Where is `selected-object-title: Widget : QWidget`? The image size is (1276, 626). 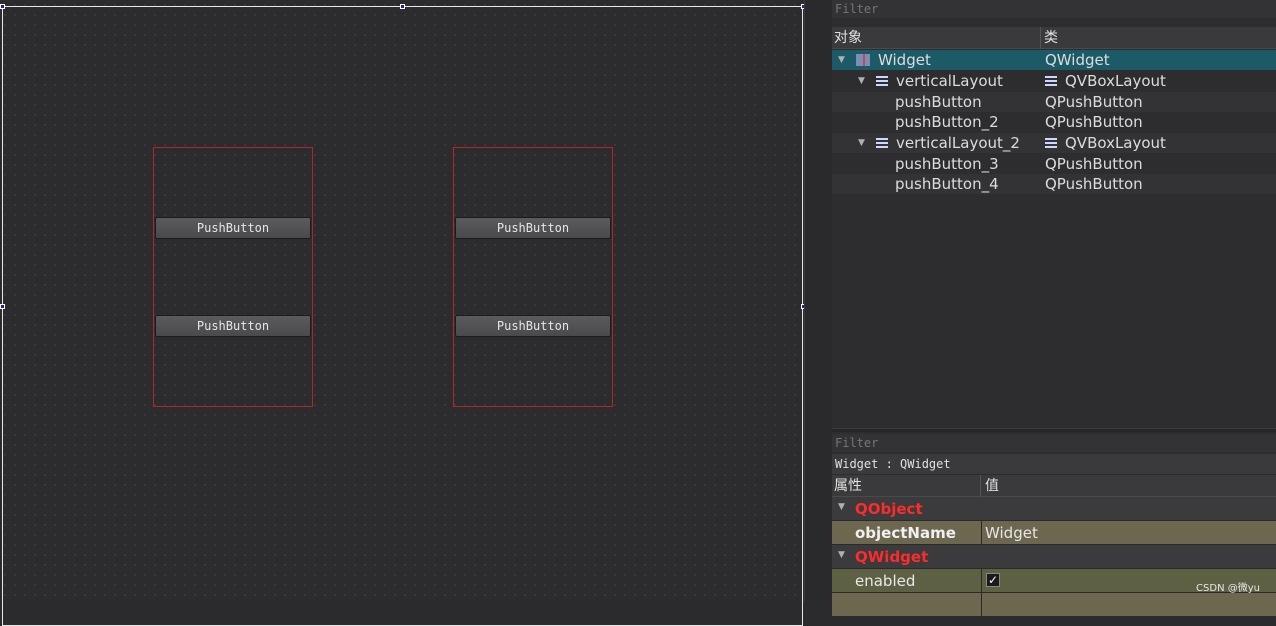
selected-object-title: Widget : QWidget is located at coordinates (1054, 464).